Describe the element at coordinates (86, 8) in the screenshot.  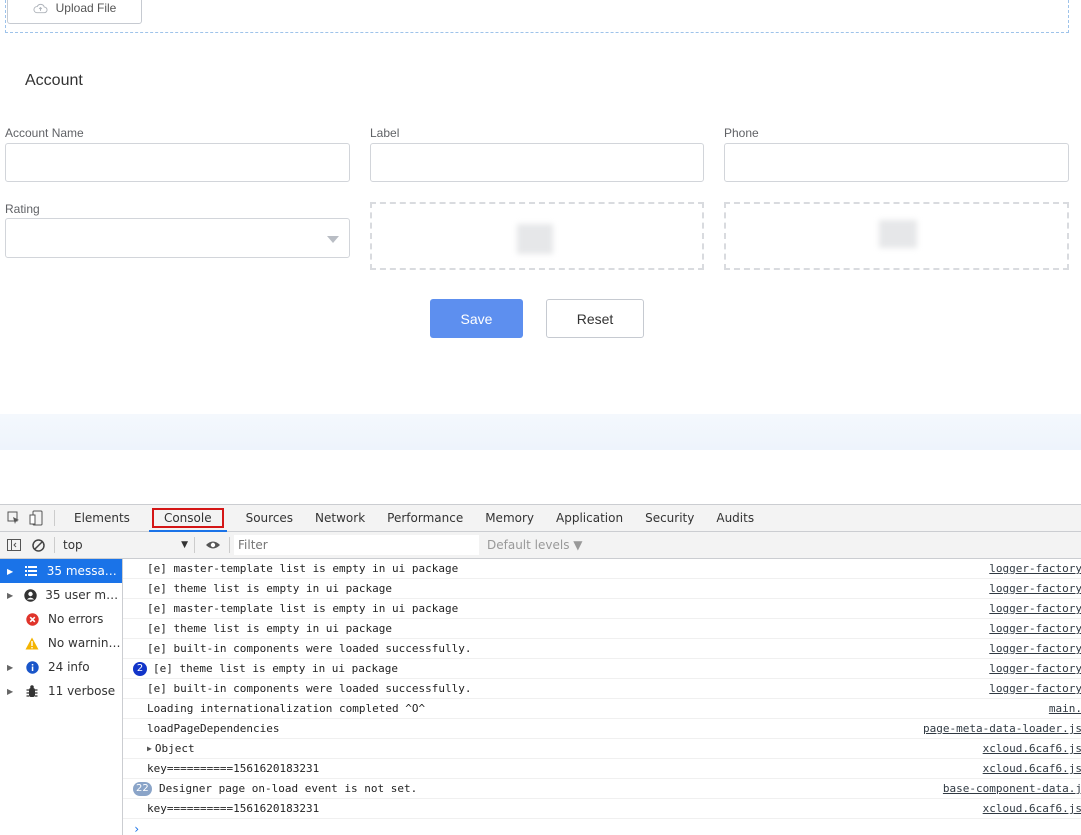
I see `upload-file-label: Upload File` at that location.